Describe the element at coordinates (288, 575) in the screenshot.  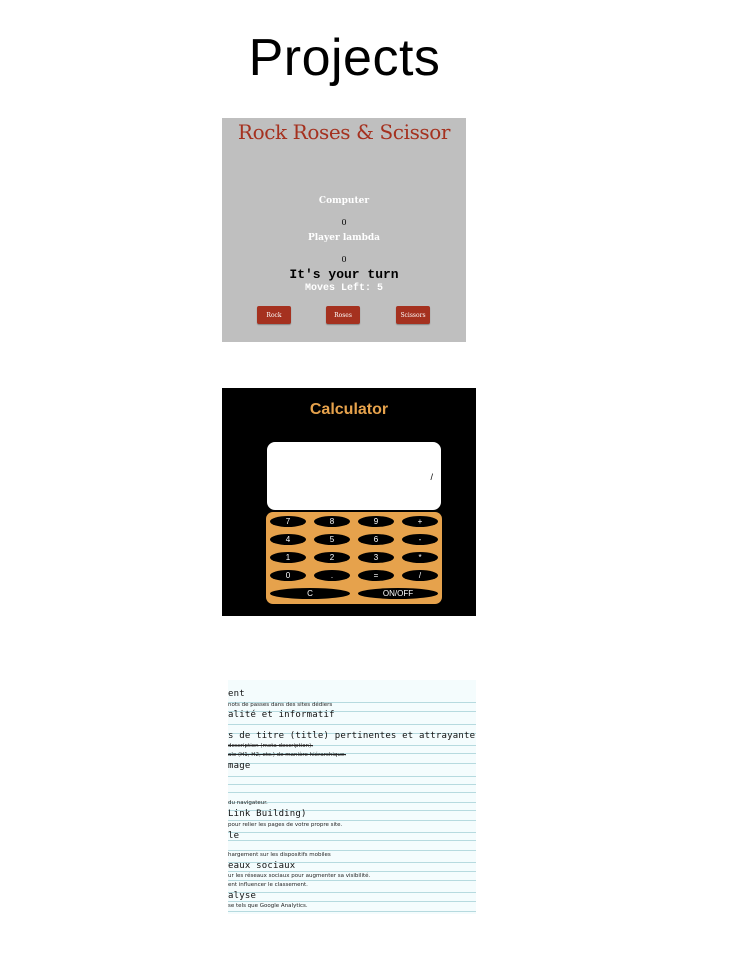
I see `key-0: 0` at that location.